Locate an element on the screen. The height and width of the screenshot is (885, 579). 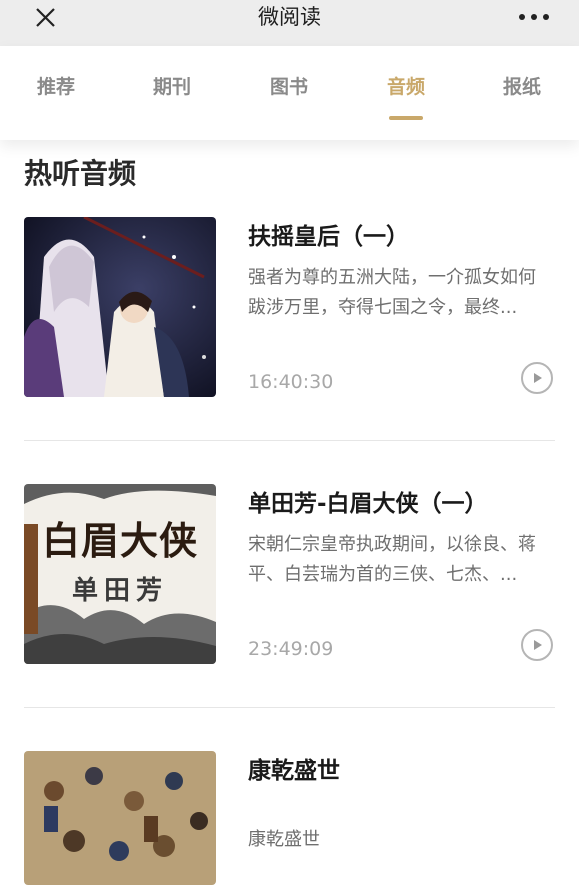
active-tab-indicator is located at coordinates (406, 118).